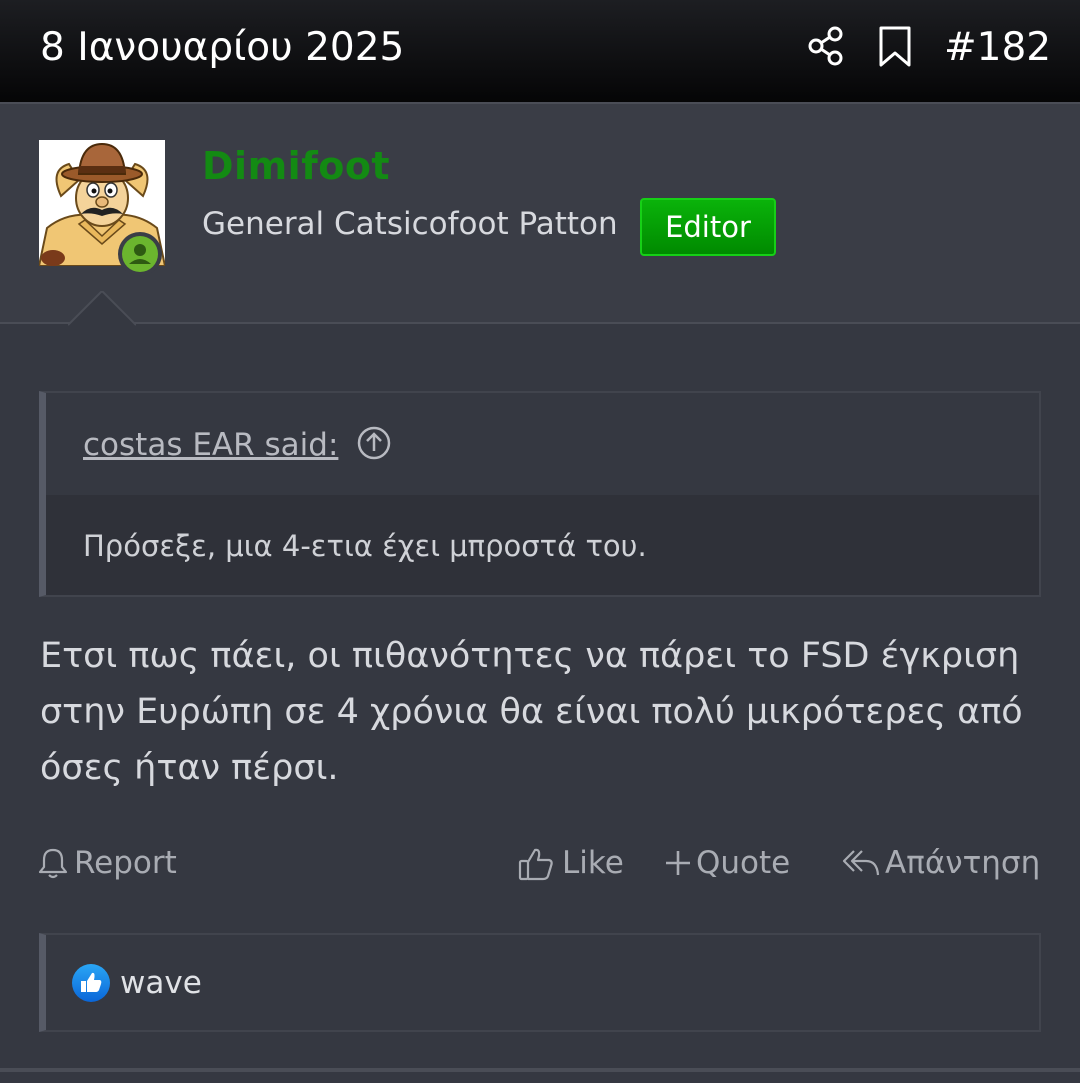 Image resolution: width=1080 pixels, height=1083 pixels. I want to click on username-link: Dimifoot, so click(296, 166).